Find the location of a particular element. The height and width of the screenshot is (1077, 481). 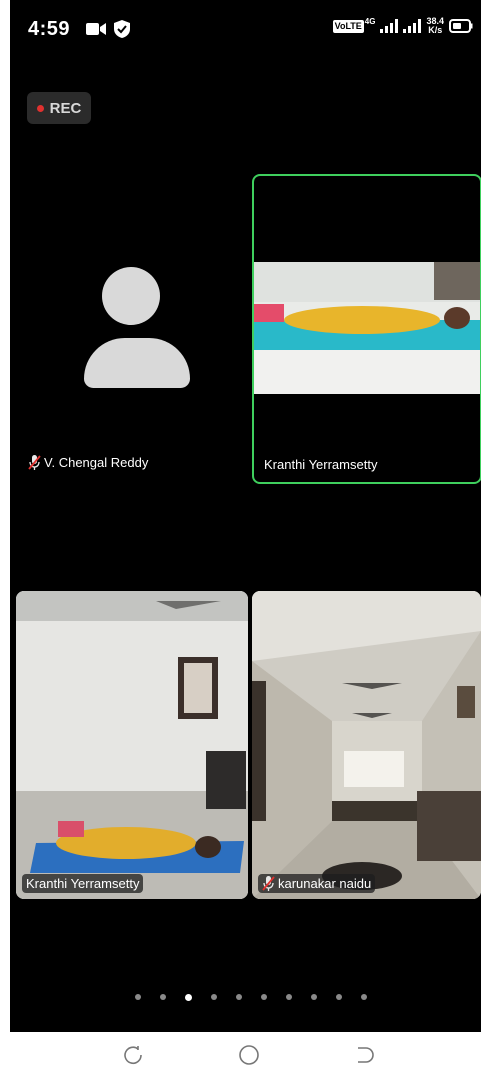

participant-name-label: karunakar naidu is located at coordinates (317, 883).